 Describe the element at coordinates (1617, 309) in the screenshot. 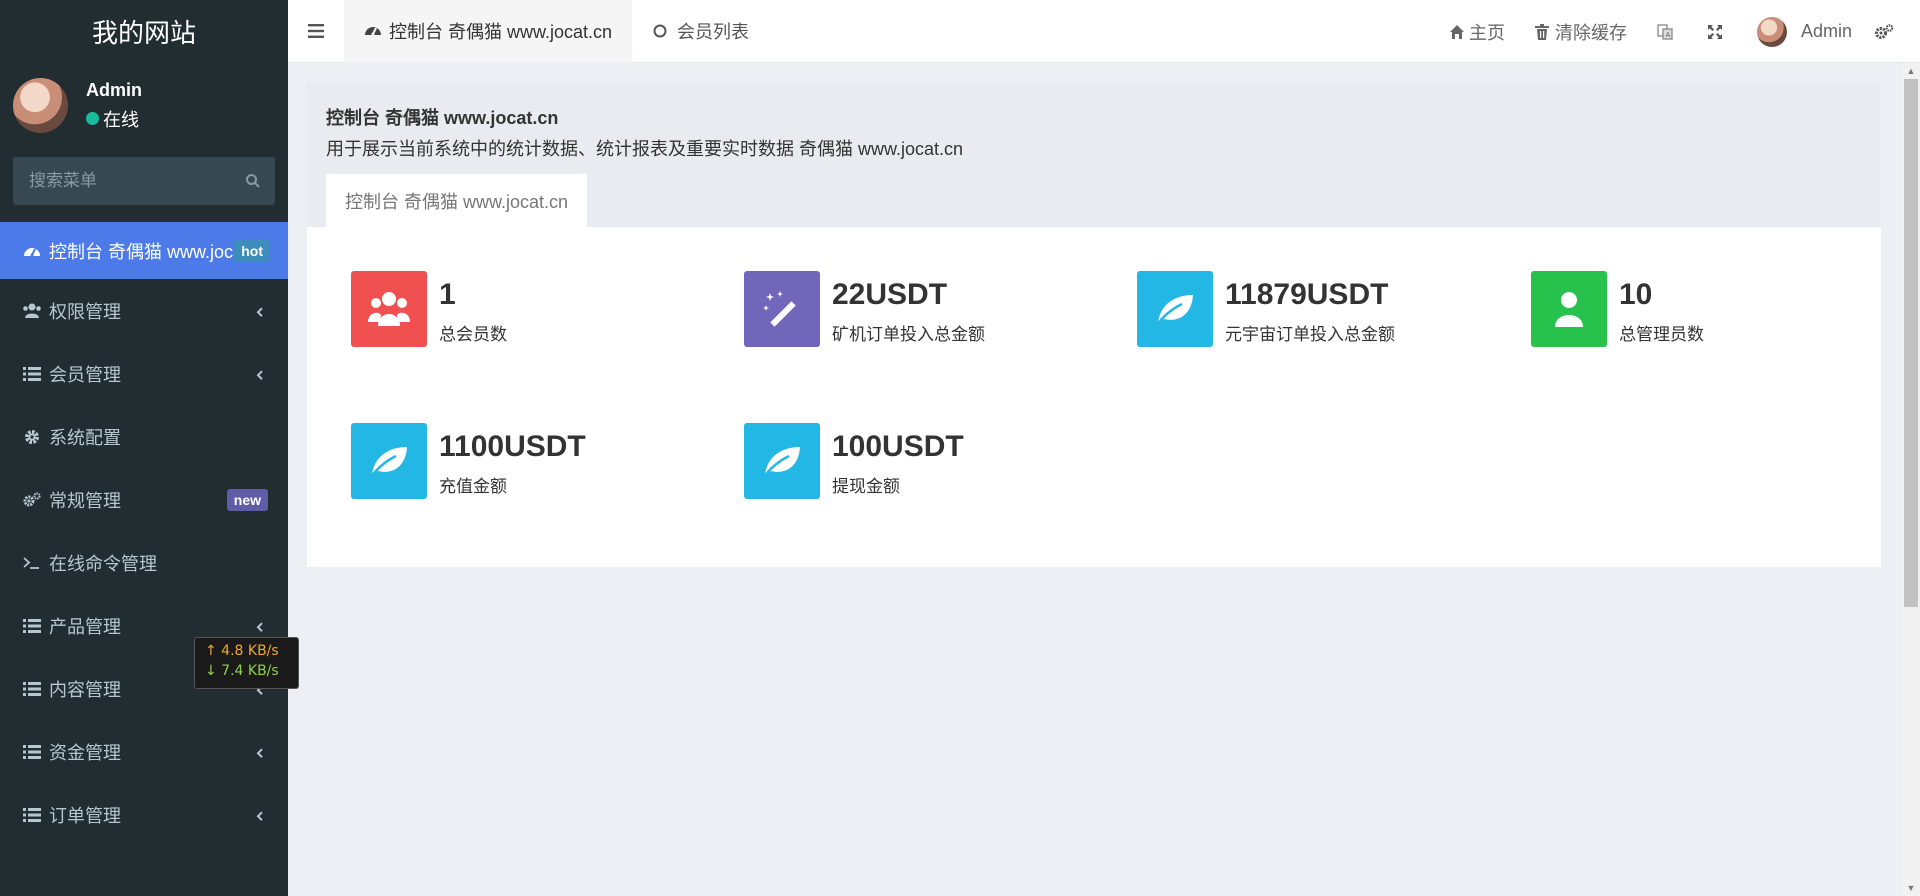

I see `stat-total-admins: 10 总管理员数` at that location.